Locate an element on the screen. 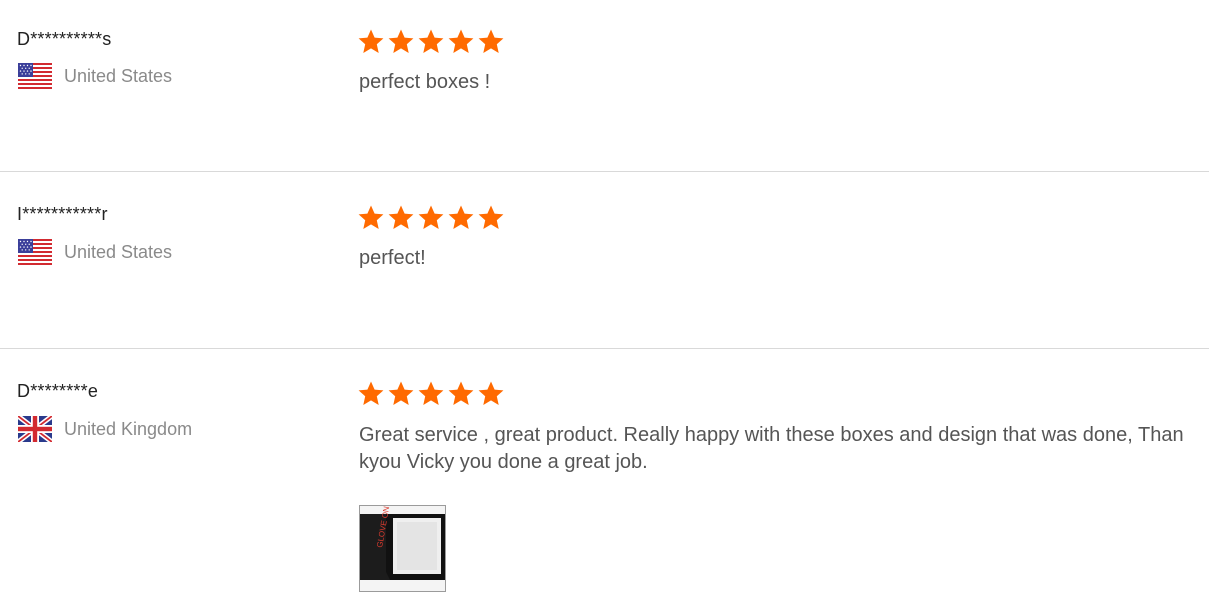 The width and height of the screenshot is (1209, 612). reviewer-name: D********e is located at coordinates (58, 391).